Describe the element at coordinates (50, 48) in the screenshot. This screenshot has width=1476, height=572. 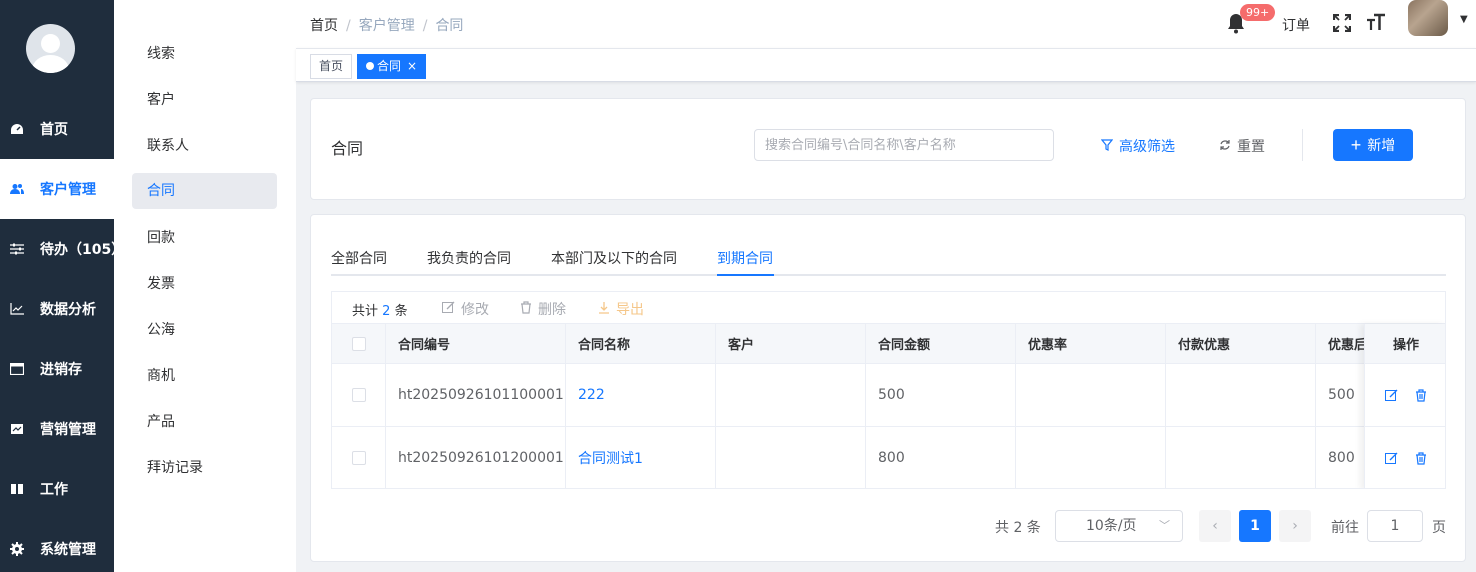
I see `user-avatar-placeholder` at that location.